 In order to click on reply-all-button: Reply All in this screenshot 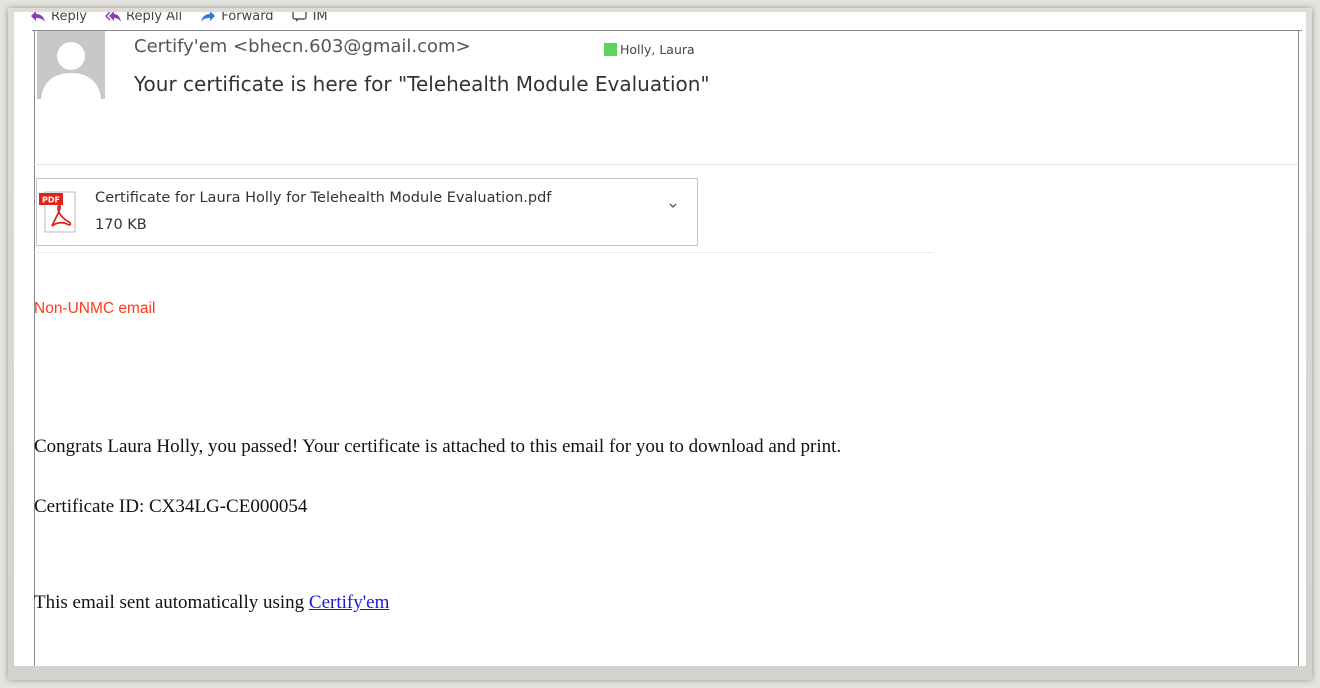, I will do `click(143, 18)`.